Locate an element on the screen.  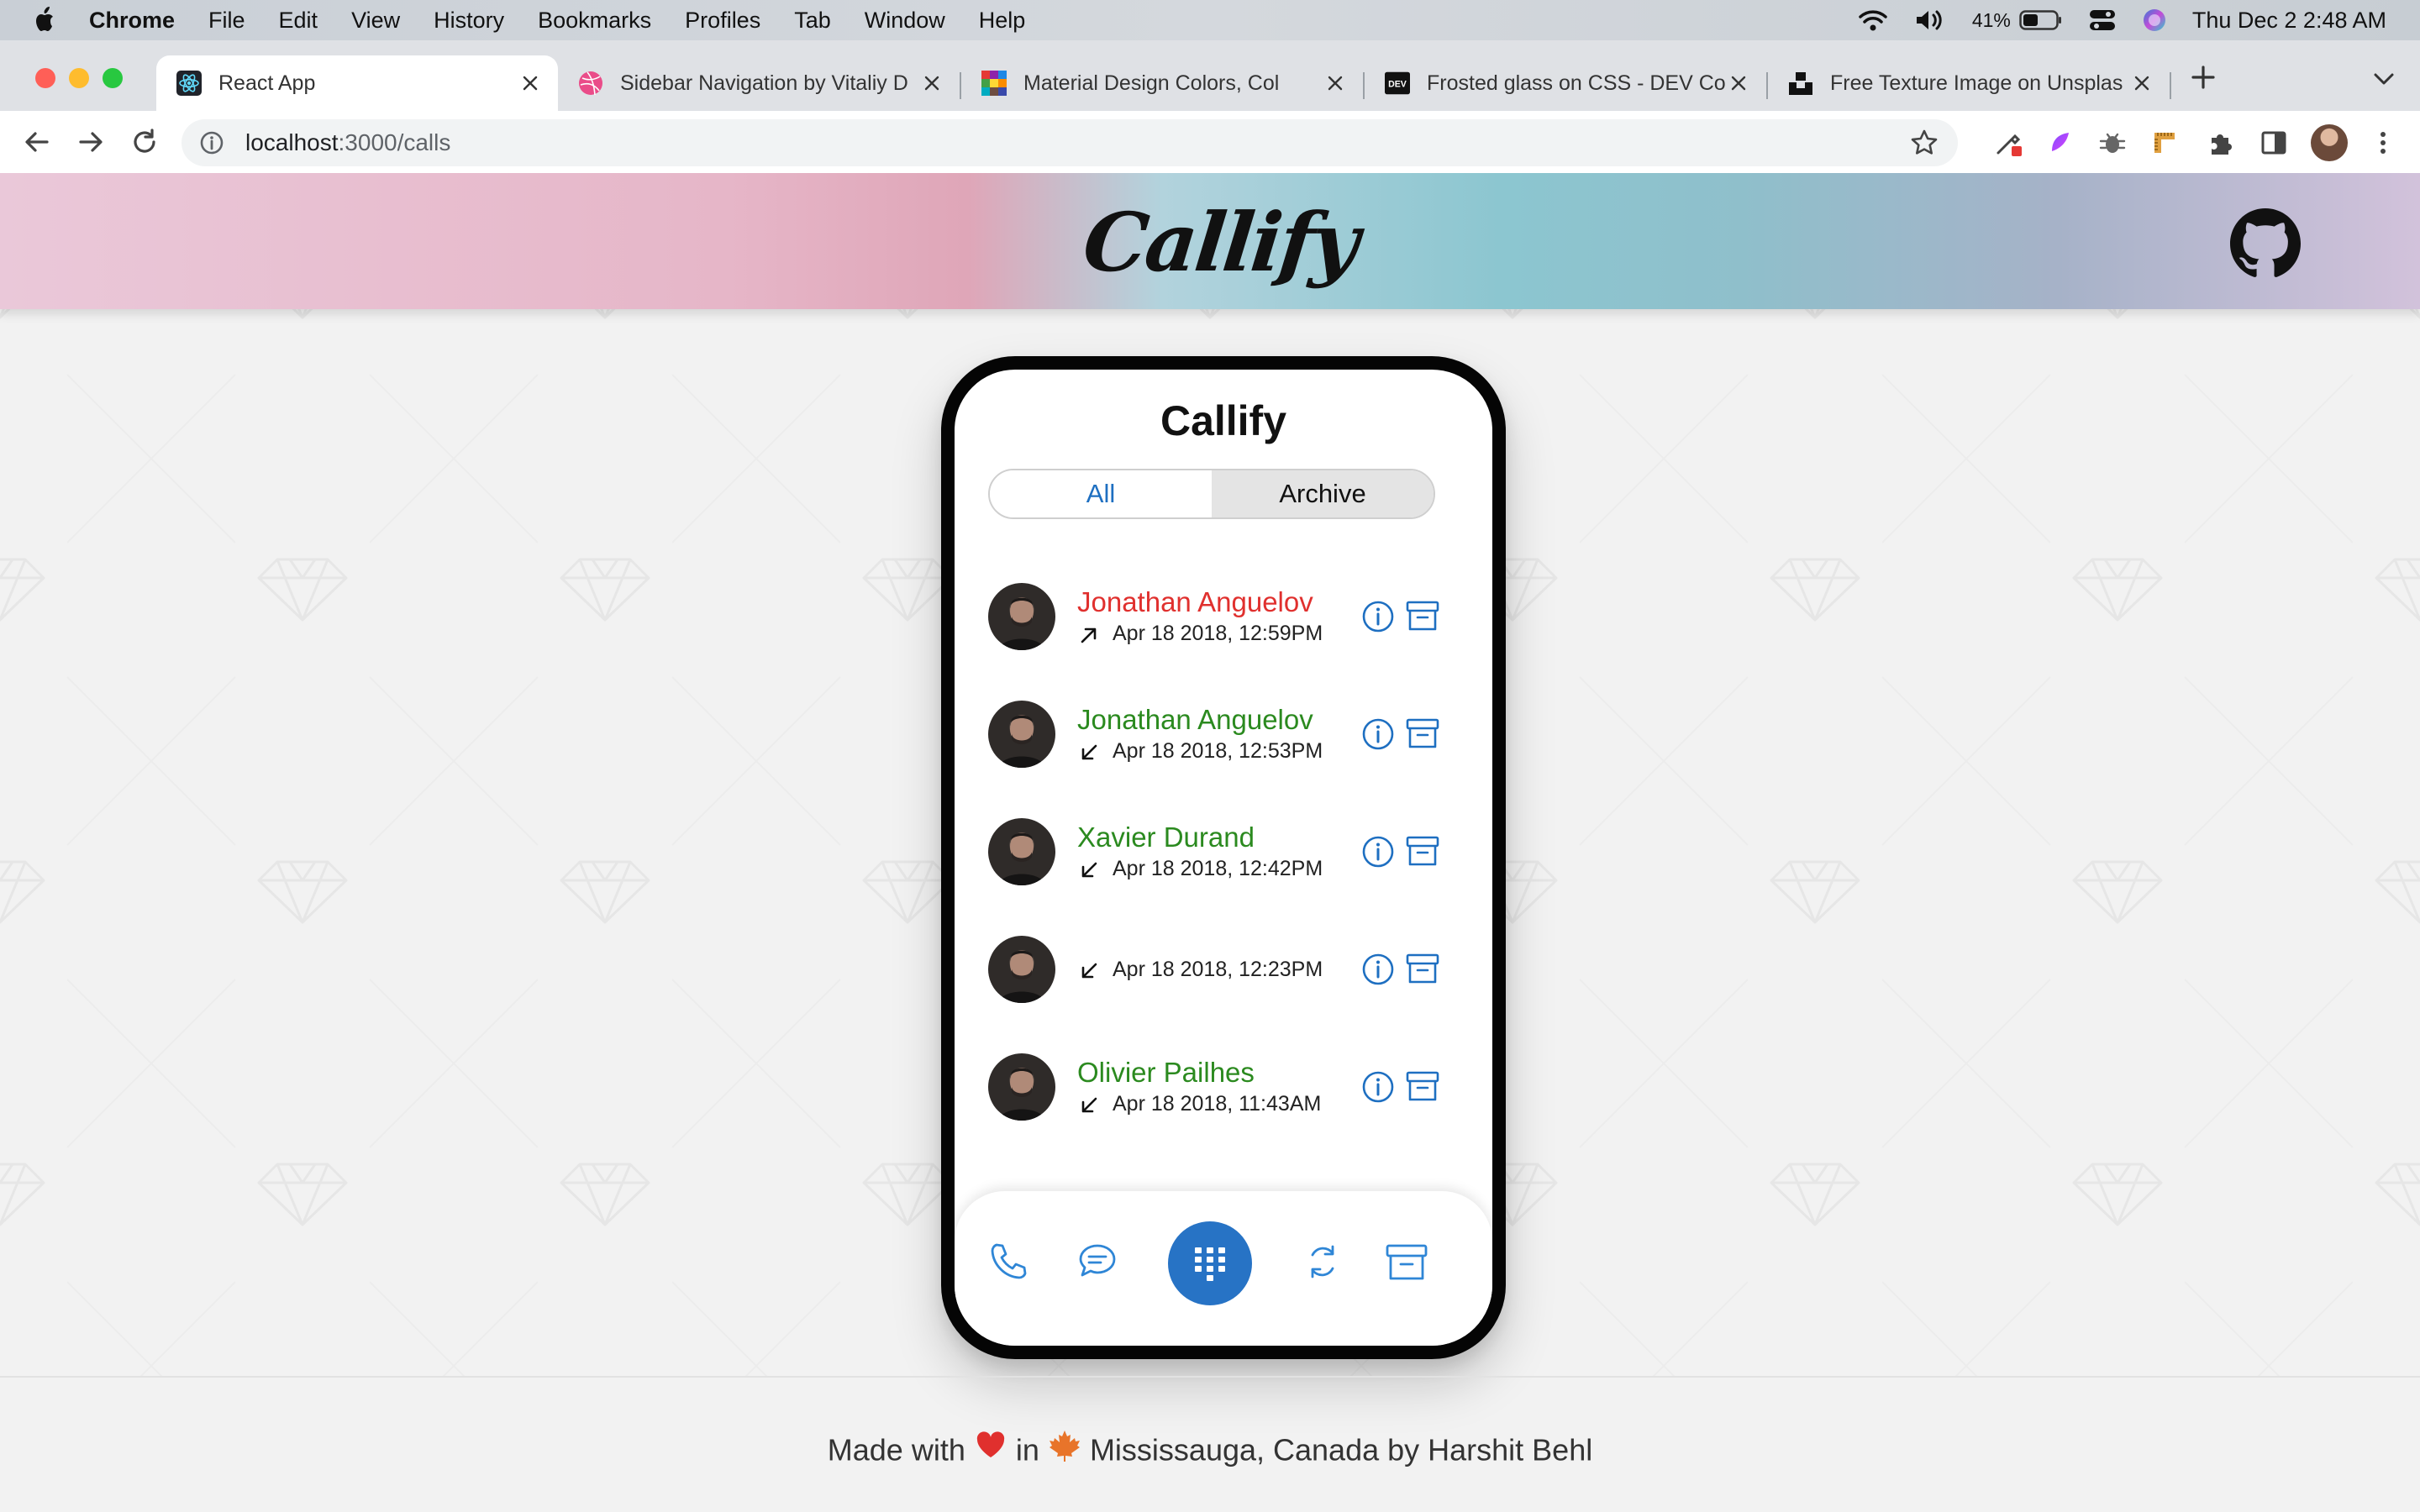
call-list-item: Jonathan Anguelov Apr 18 2018, 12:53PM is located at coordinates (1224, 734).